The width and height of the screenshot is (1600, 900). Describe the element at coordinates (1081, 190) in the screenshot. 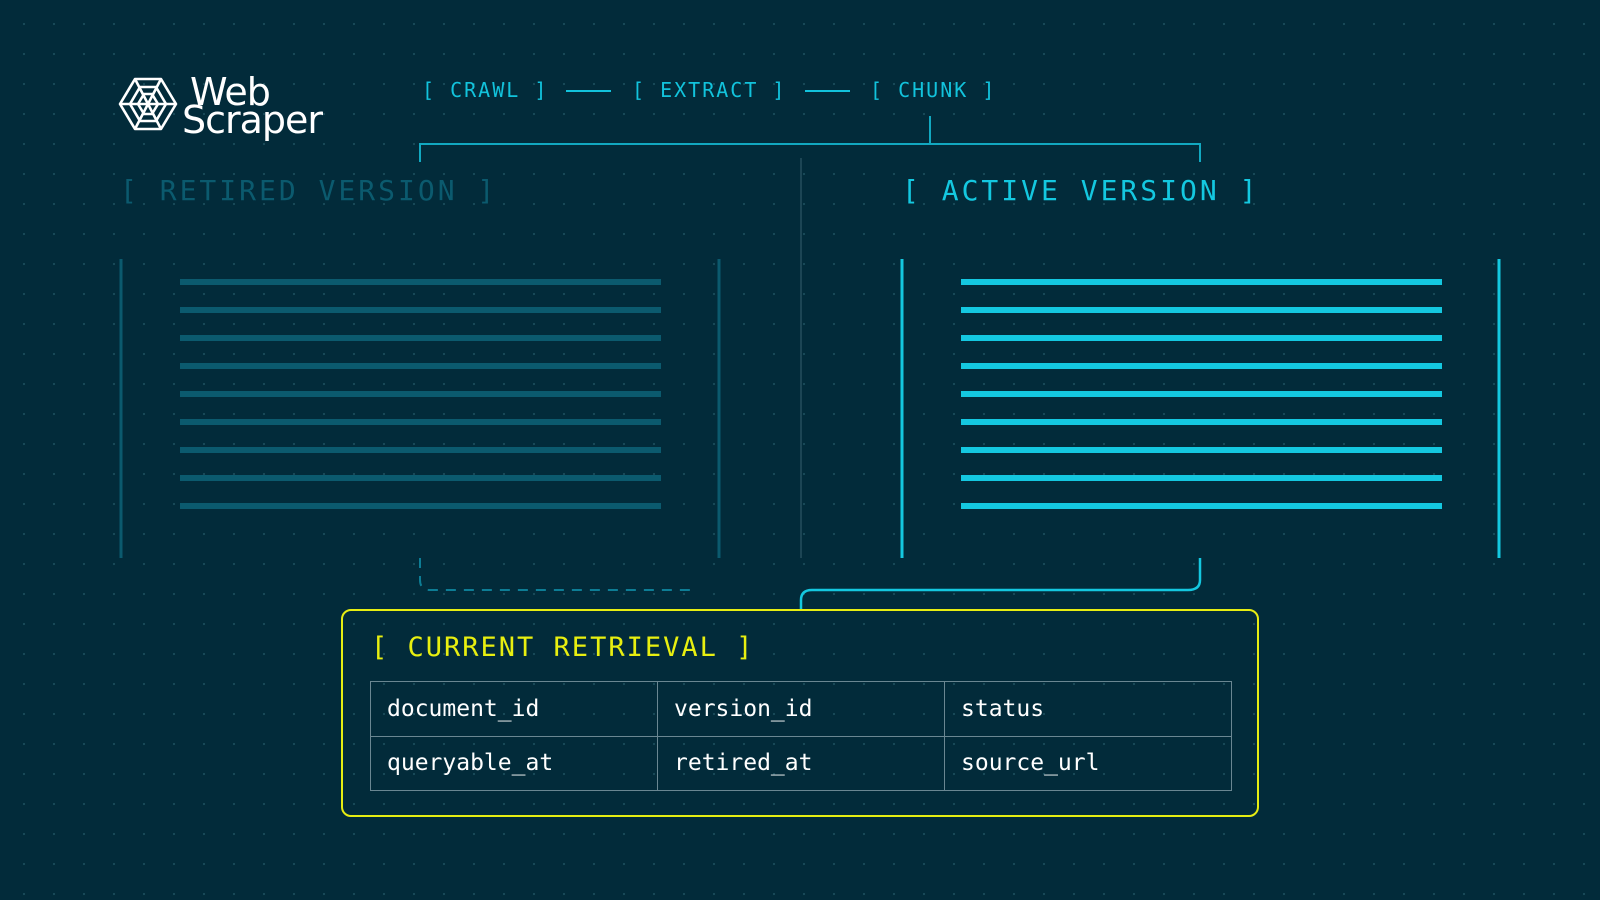

I see `active-version-title: [ ACTIVE VERSION ]` at that location.